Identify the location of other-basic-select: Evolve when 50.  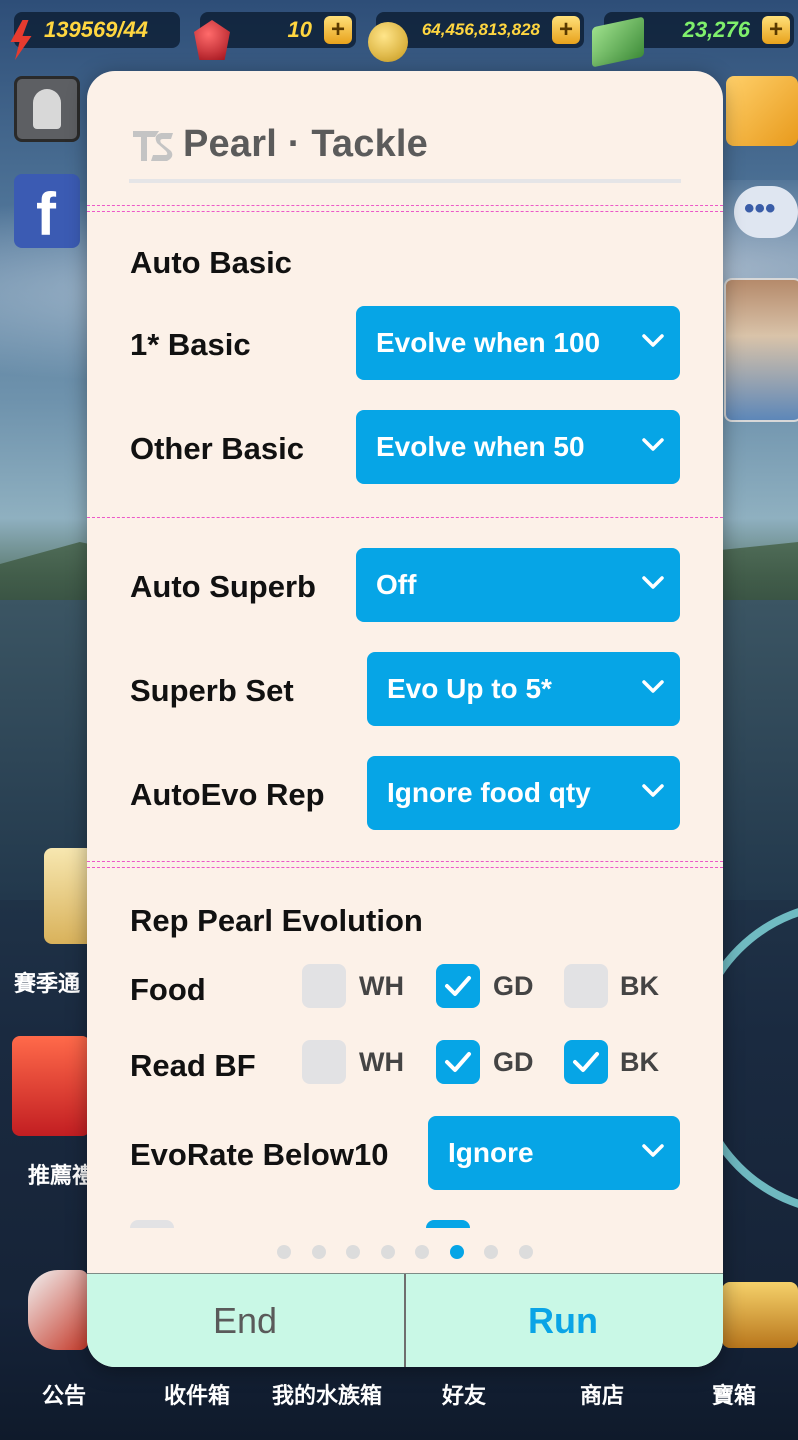
(518, 447).